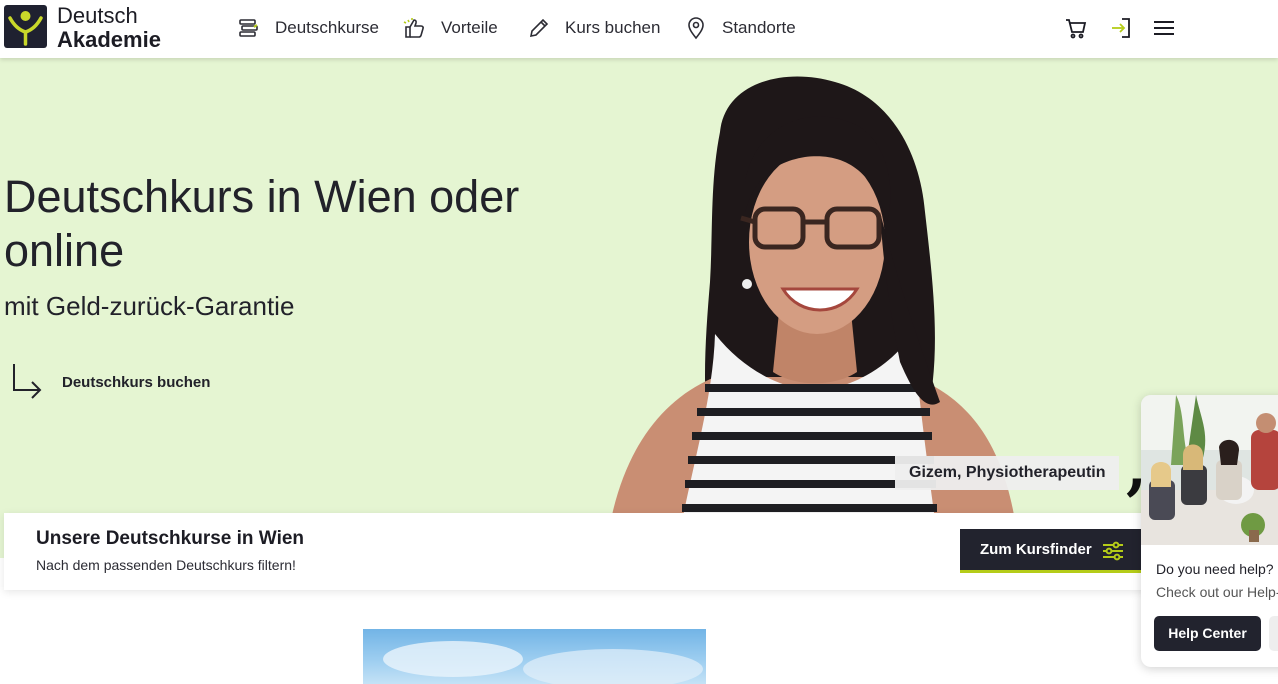 The height and width of the screenshot is (684, 1278). I want to click on course-finder-label: Zum Kursfinder, so click(1036, 549).